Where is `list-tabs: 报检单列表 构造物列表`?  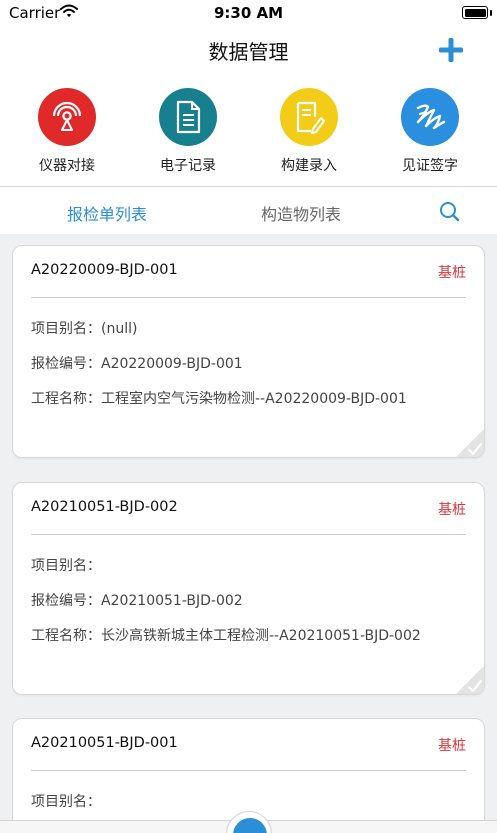
list-tabs: 报检单列表 构造物列表 is located at coordinates (248, 210).